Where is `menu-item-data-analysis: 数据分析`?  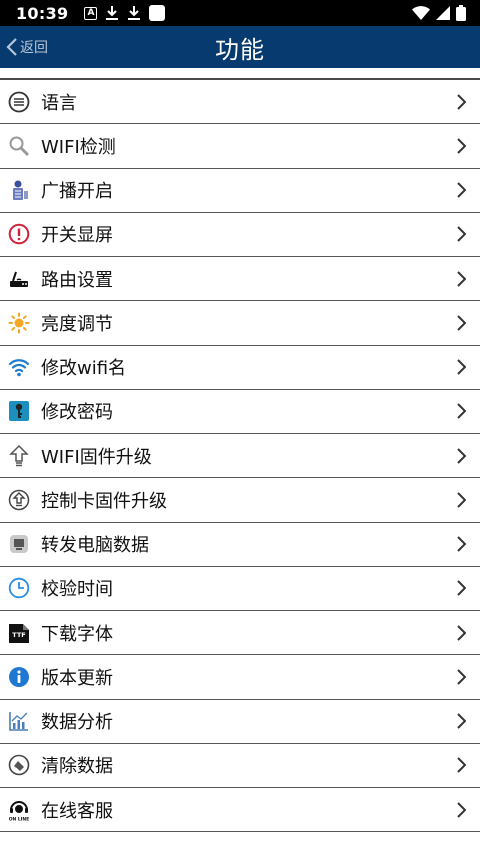
menu-item-data-analysis: 数据分析 is located at coordinates (240, 722).